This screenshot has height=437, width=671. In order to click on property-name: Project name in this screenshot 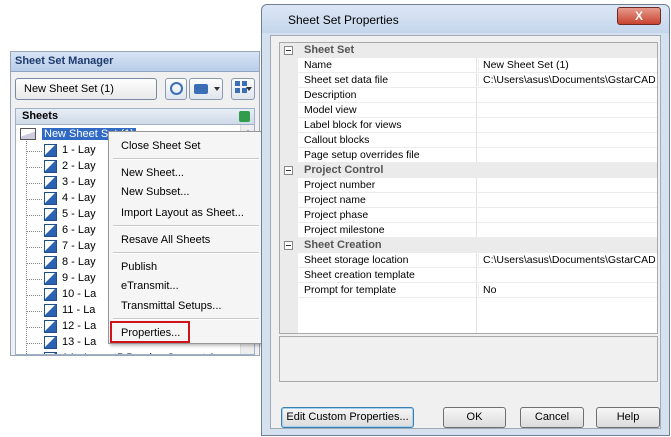, I will do `click(335, 200)`.